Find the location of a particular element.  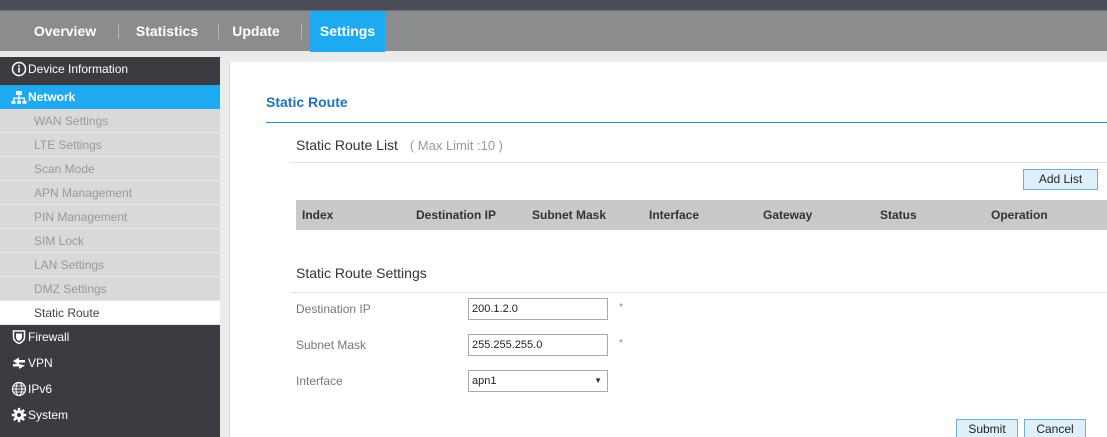

sidebar-item-label: System is located at coordinates (48, 415).